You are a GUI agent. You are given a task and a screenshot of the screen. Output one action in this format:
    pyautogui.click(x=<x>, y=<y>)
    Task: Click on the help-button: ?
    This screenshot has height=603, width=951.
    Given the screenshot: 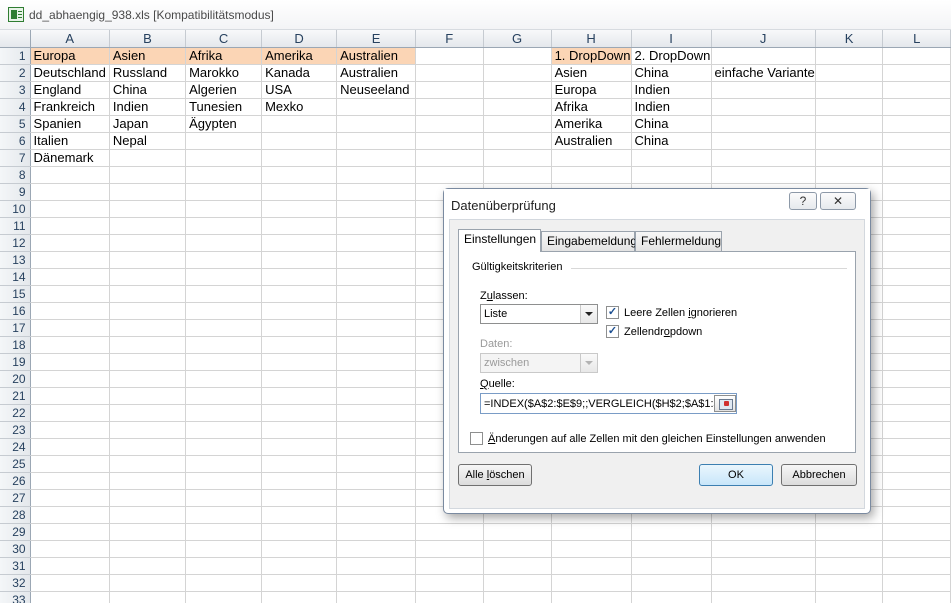 What is the action you would take?
    pyautogui.click(x=803, y=201)
    